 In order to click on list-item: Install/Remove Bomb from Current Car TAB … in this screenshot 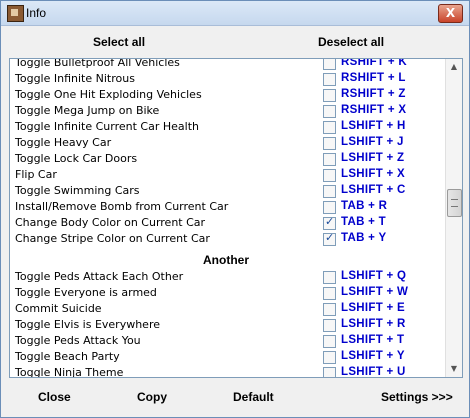, I will do `click(226, 207)`.